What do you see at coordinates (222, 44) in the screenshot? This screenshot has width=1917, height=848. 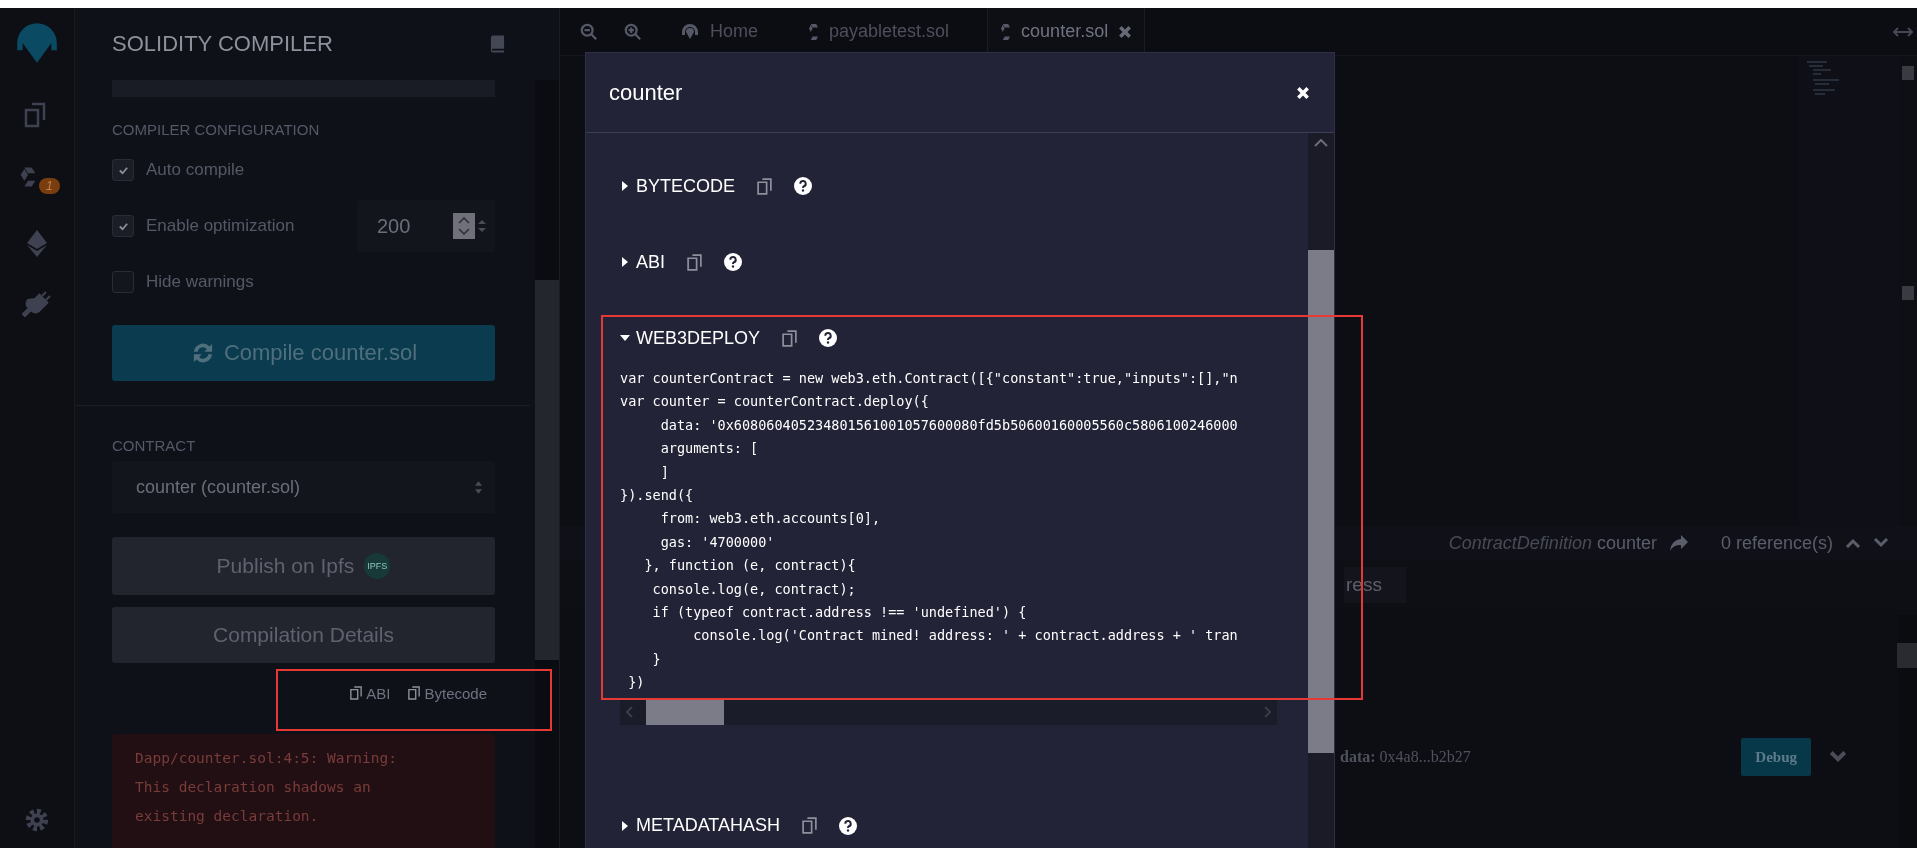 I see `panel-title: SOLIDITY COMPILER` at bounding box center [222, 44].